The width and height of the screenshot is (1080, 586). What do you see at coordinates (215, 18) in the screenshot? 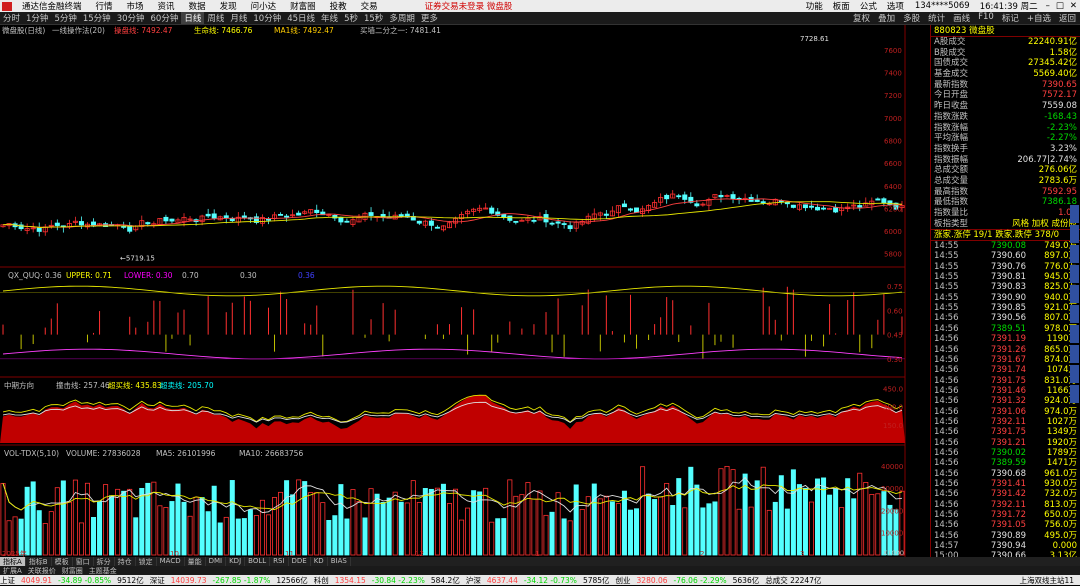
I see `period-tab-7: 周线` at bounding box center [215, 18].